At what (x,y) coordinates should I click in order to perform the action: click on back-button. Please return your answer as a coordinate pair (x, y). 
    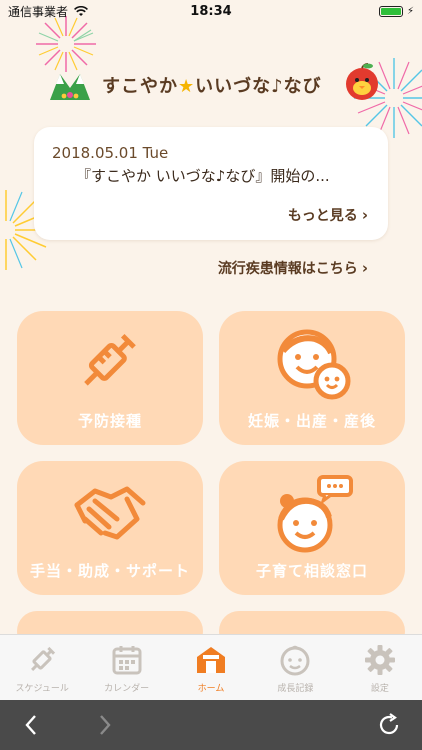
    Looking at the image, I should click on (31, 725).